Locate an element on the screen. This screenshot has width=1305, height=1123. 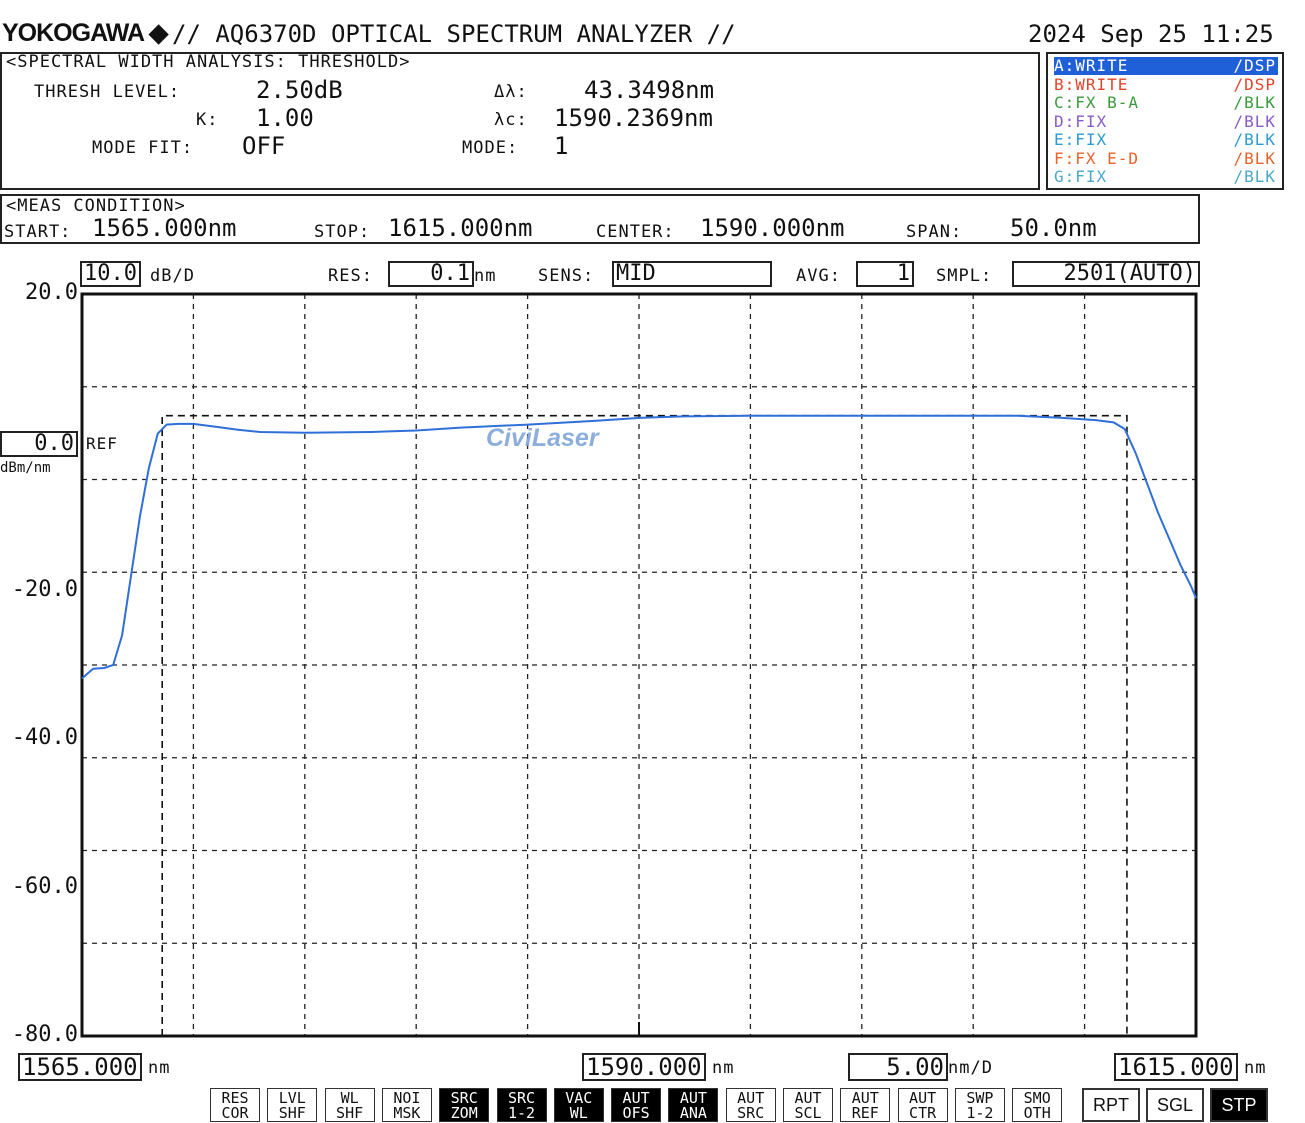
function-key-stp: STP is located at coordinates (1239, 1105).